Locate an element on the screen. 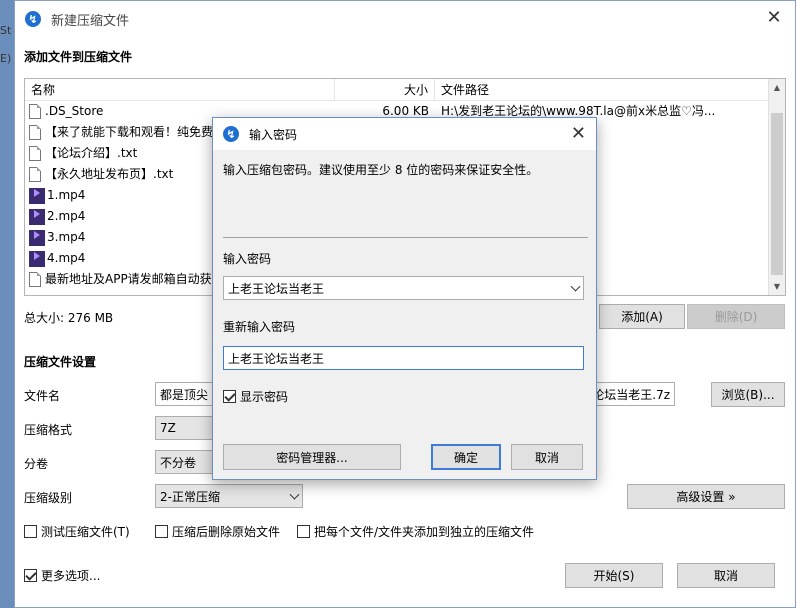 The image size is (796, 608). dialog-title: 输入密码 is located at coordinates (273, 134).